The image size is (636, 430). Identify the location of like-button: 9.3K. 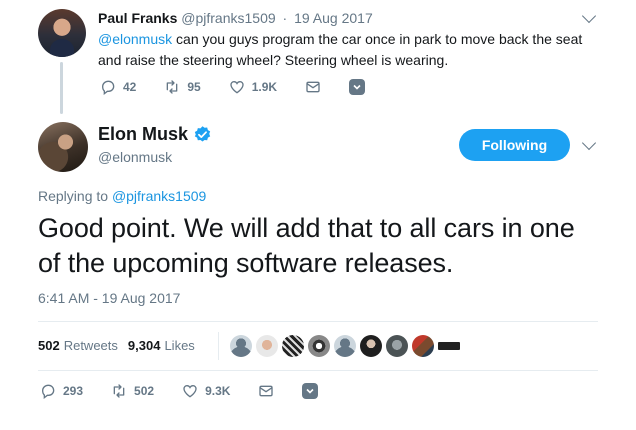
(206, 391).